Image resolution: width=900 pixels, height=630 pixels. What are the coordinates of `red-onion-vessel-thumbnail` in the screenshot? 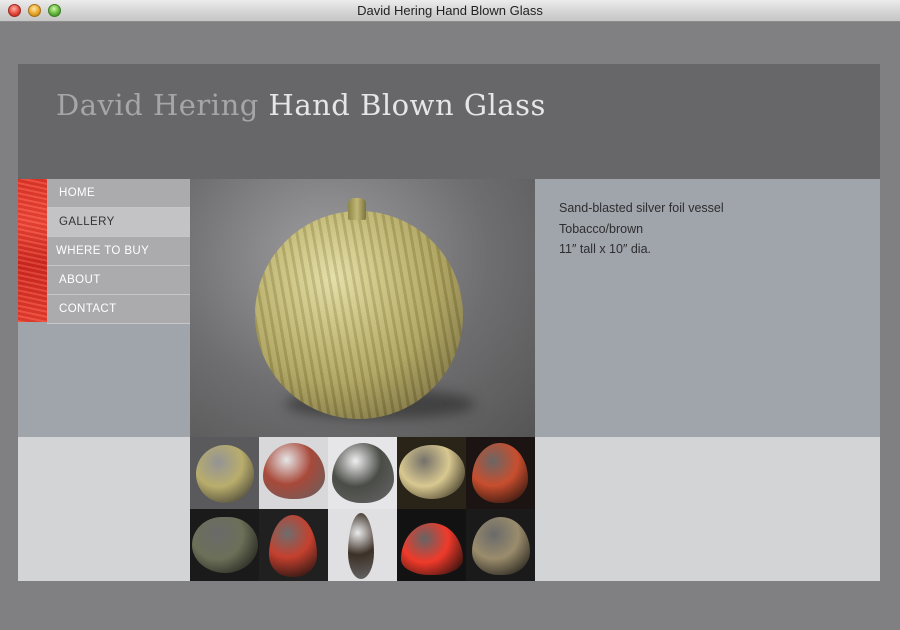 It's located at (293, 473).